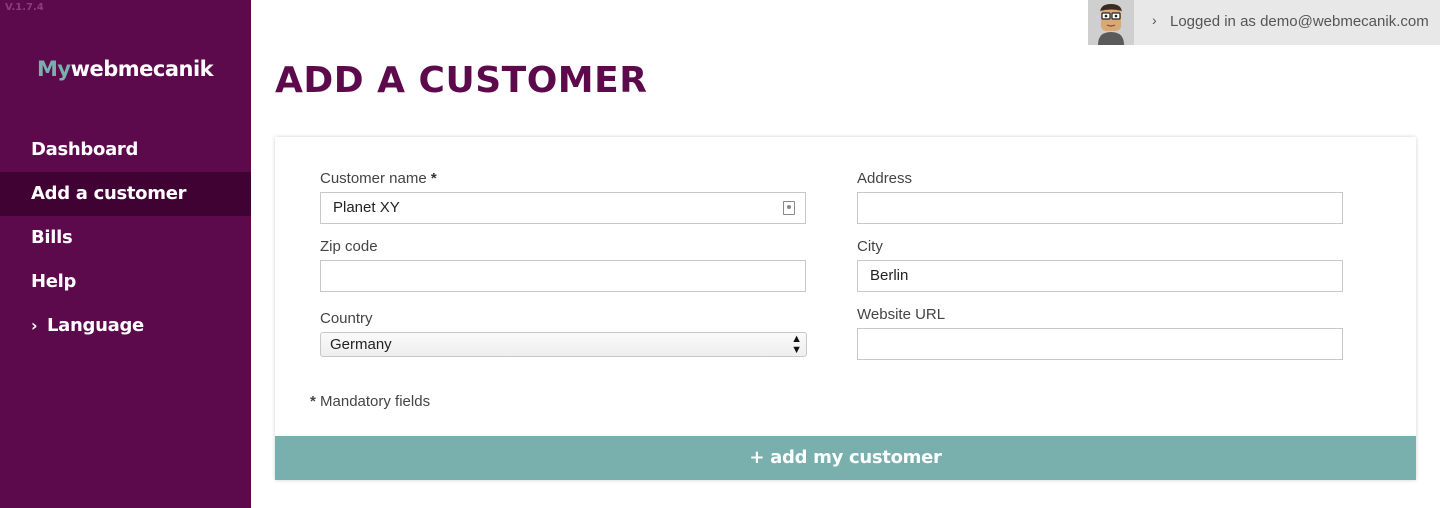  I want to click on address-input, so click(1100, 208).